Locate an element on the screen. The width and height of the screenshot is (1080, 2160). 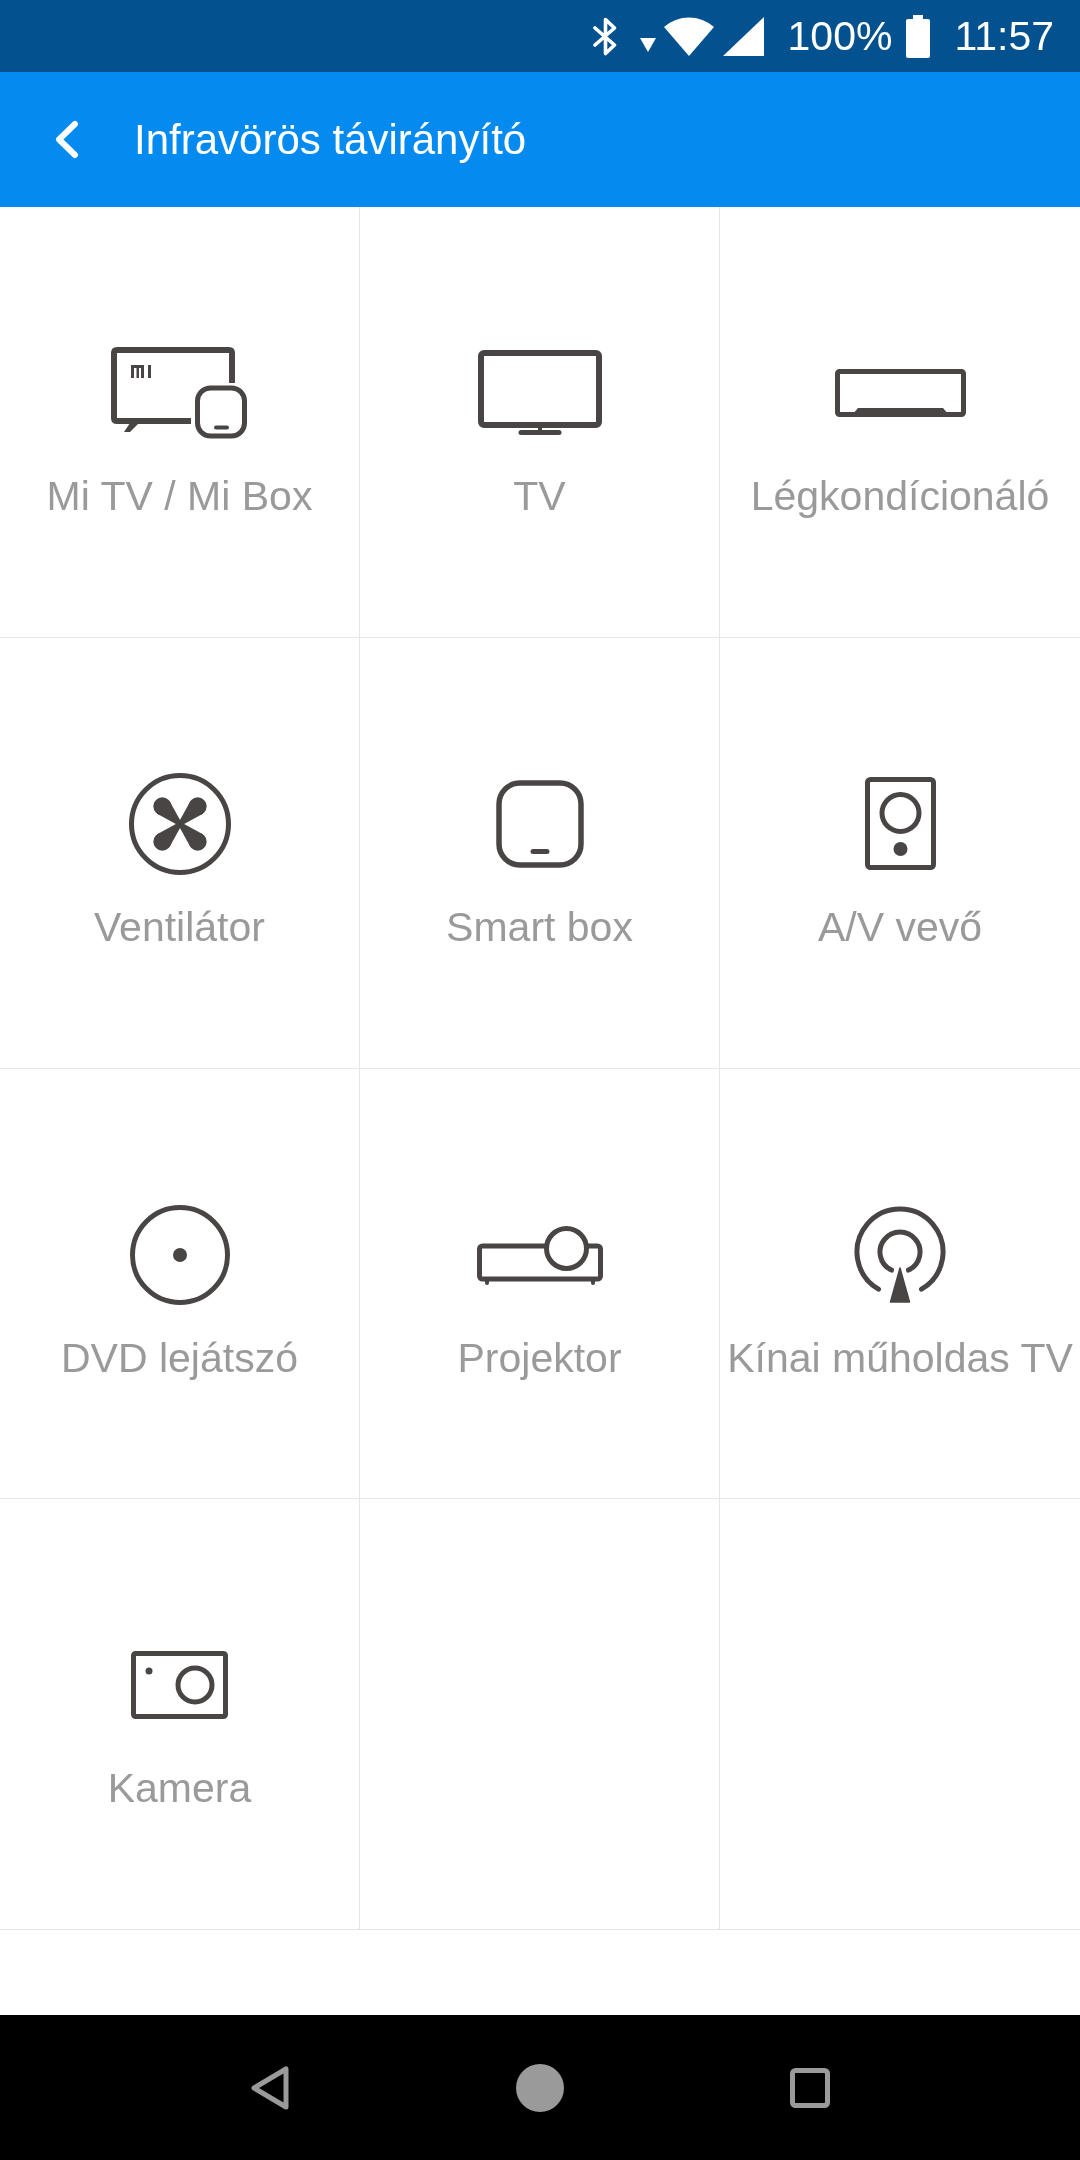
triangle-back-icon is located at coordinates (270, 2087).